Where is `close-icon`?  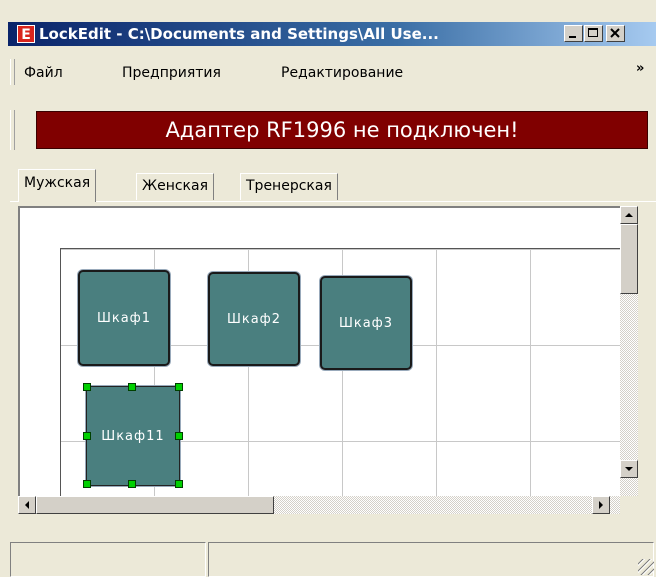 close-icon is located at coordinates (615, 33).